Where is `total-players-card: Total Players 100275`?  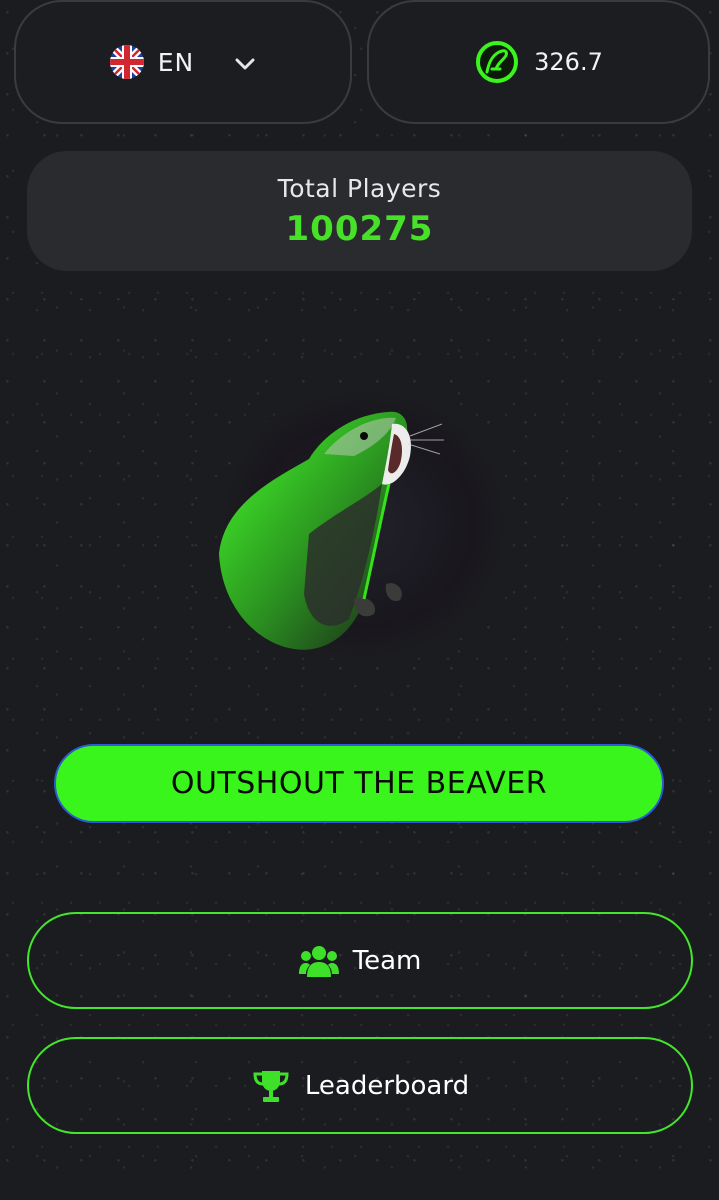
total-players-card: Total Players 100275 is located at coordinates (359, 211).